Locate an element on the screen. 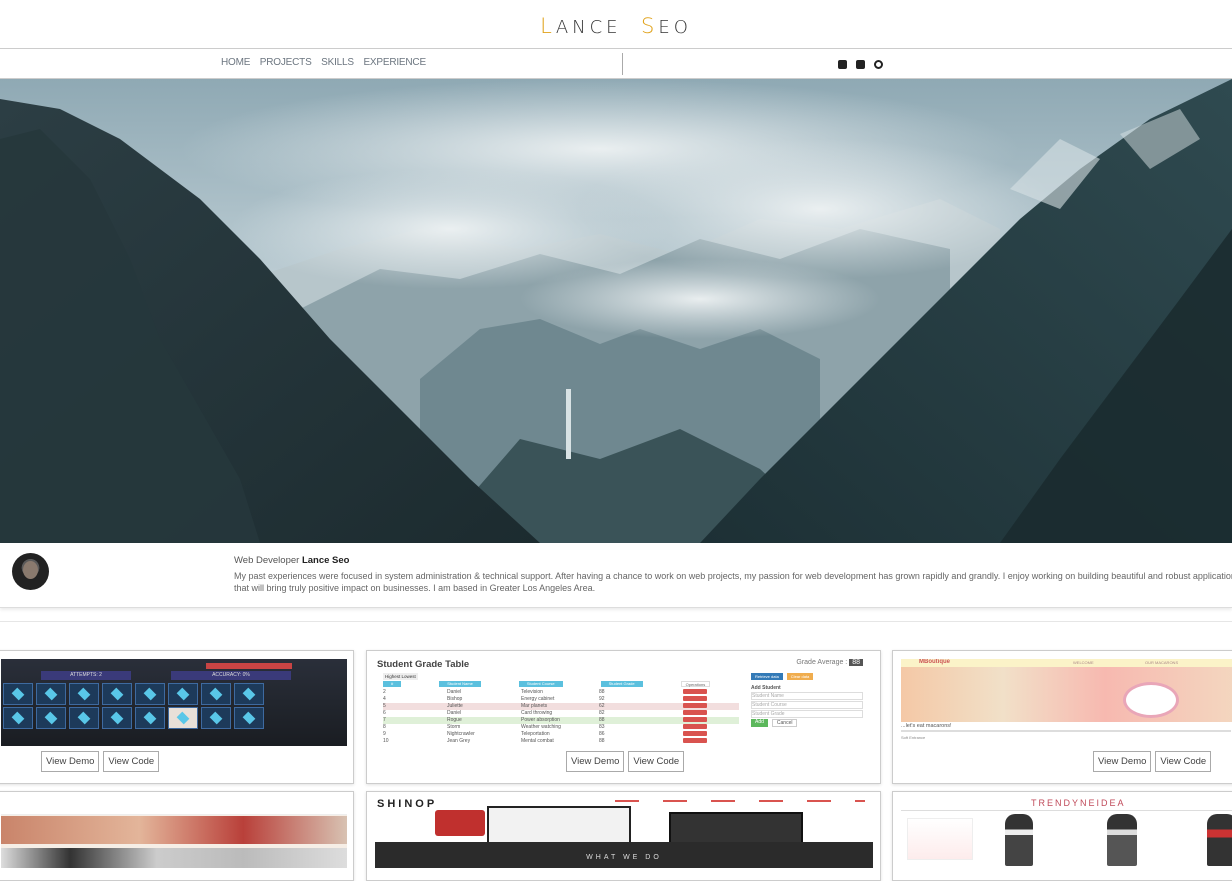 Image resolution: width=1232 pixels, height=881 pixels. nav-item-projects: PROJECTS is located at coordinates (286, 62).